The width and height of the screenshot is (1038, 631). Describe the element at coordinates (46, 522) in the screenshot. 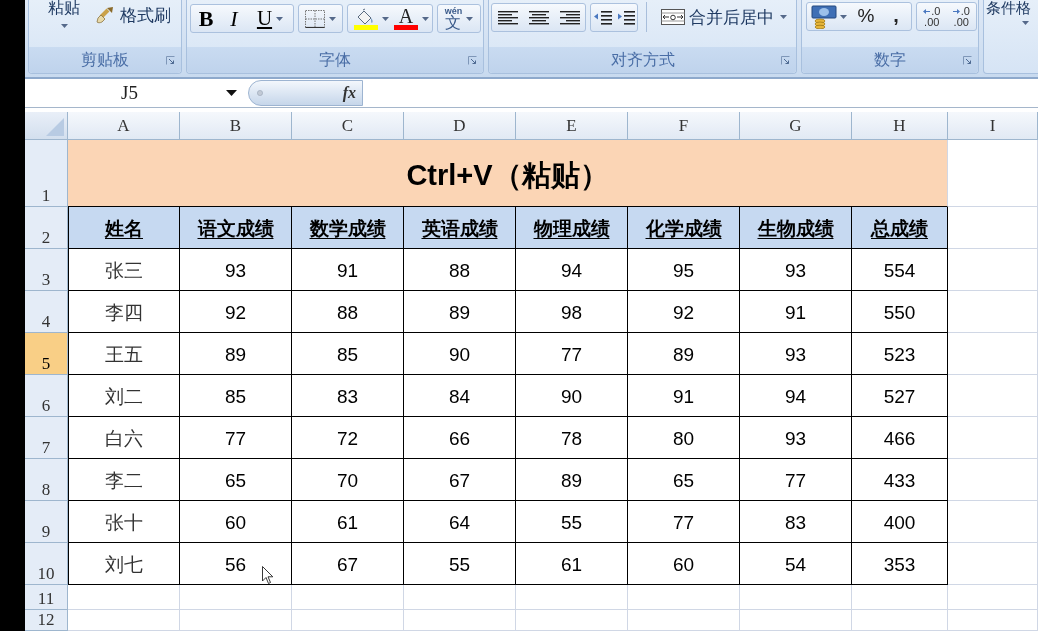

I see `row-header: 9` at that location.